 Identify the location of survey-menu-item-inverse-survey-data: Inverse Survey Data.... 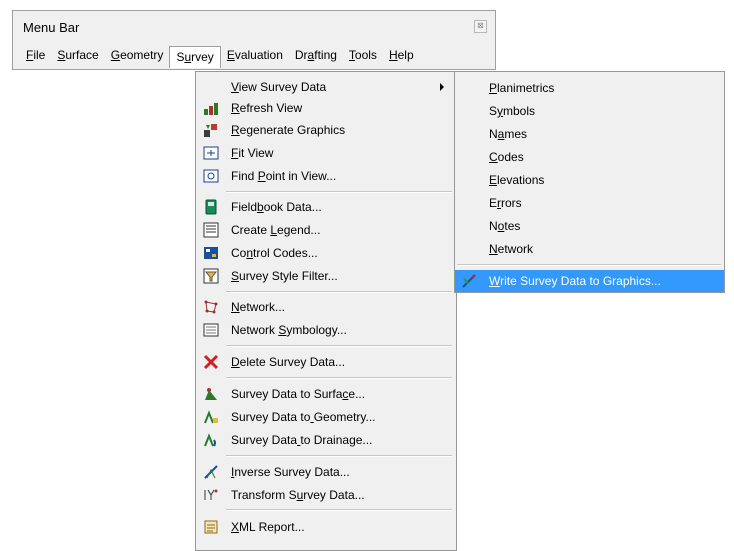
(326, 472).